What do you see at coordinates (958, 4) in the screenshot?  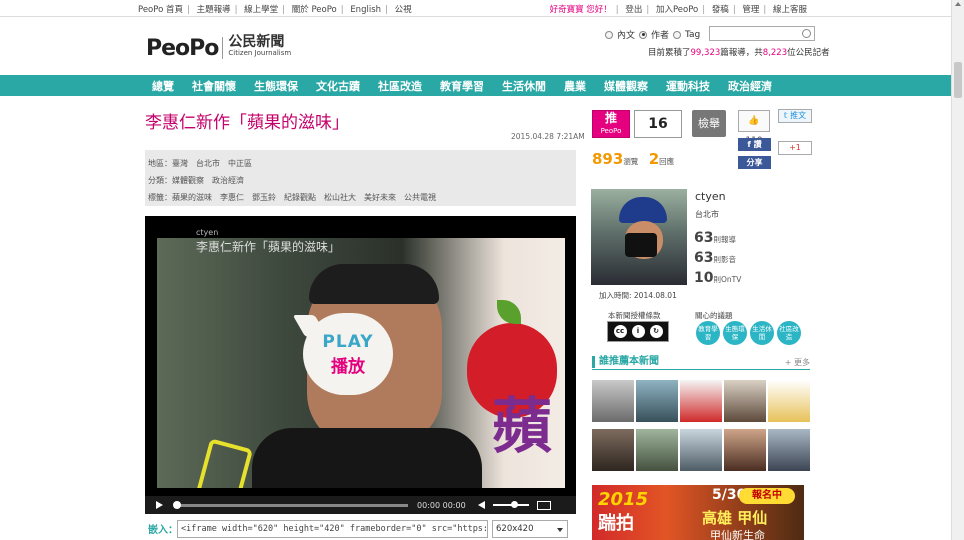 I see `scroll-up-icon` at bounding box center [958, 4].